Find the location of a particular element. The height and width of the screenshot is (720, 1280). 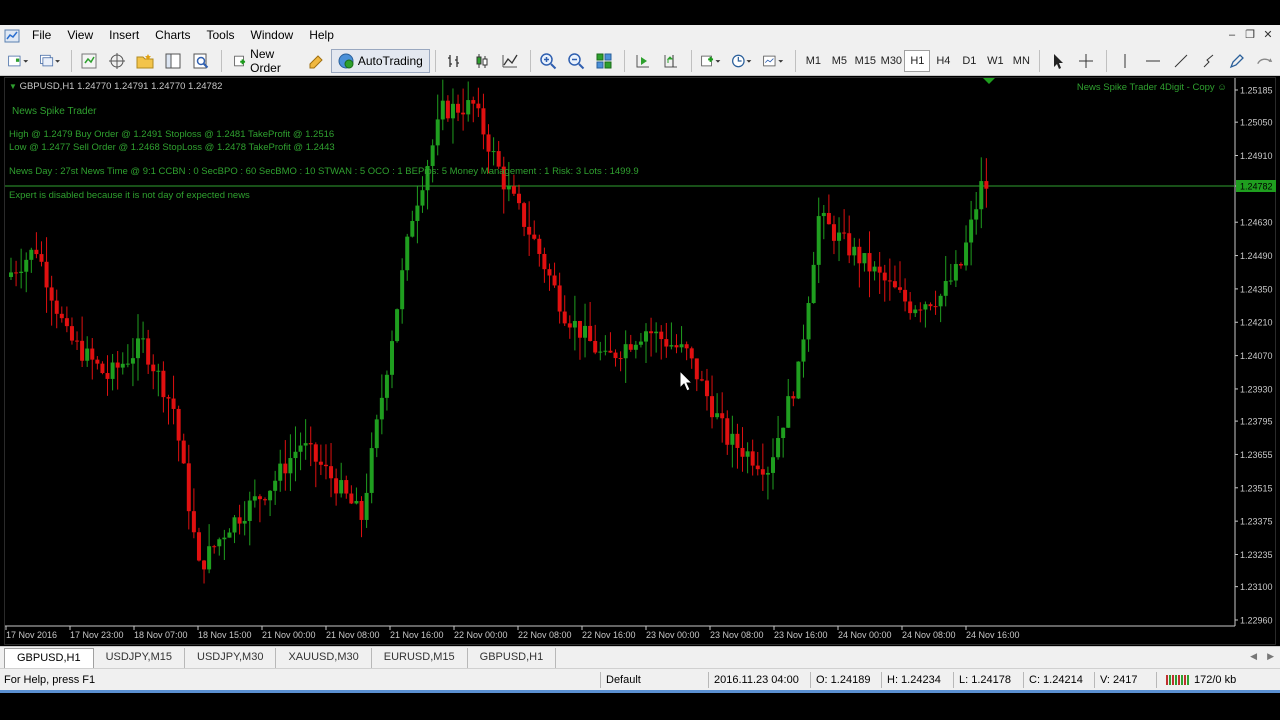

price-tick-label: 1.24210 is located at coordinates (1256, 323).